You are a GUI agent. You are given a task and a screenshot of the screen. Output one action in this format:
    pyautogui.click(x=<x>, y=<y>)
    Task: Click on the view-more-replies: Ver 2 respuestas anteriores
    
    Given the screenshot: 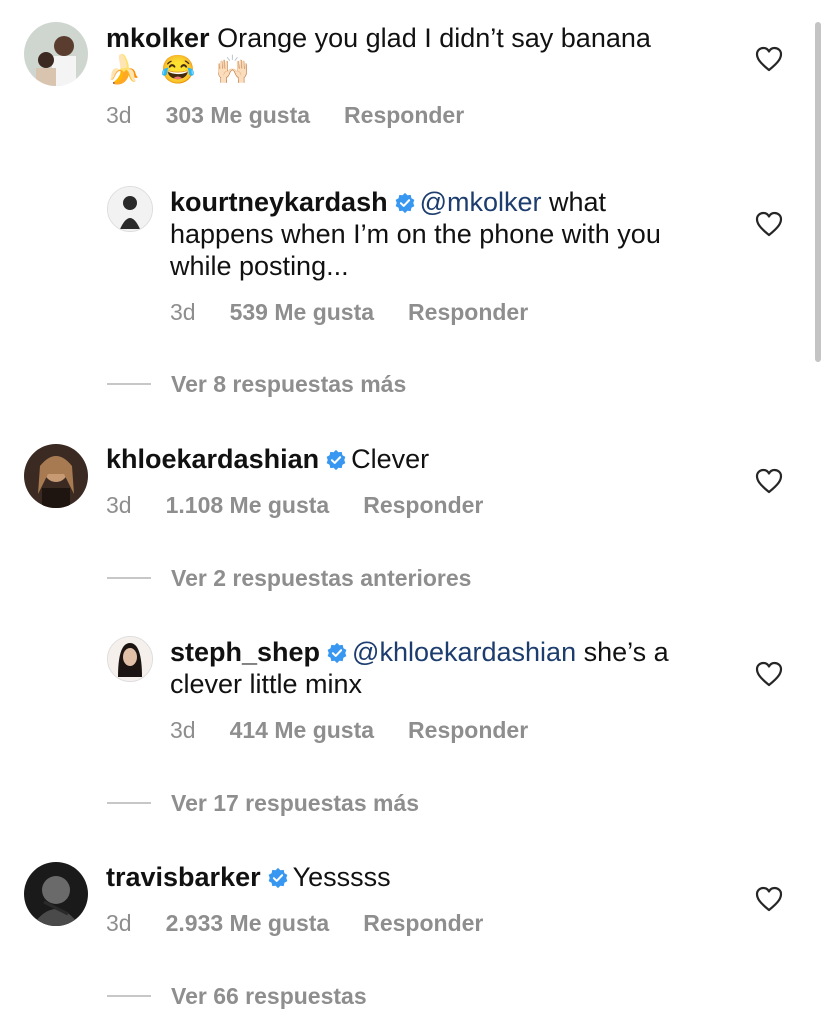 What is the action you would take?
    pyautogui.click(x=289, y=578)
    